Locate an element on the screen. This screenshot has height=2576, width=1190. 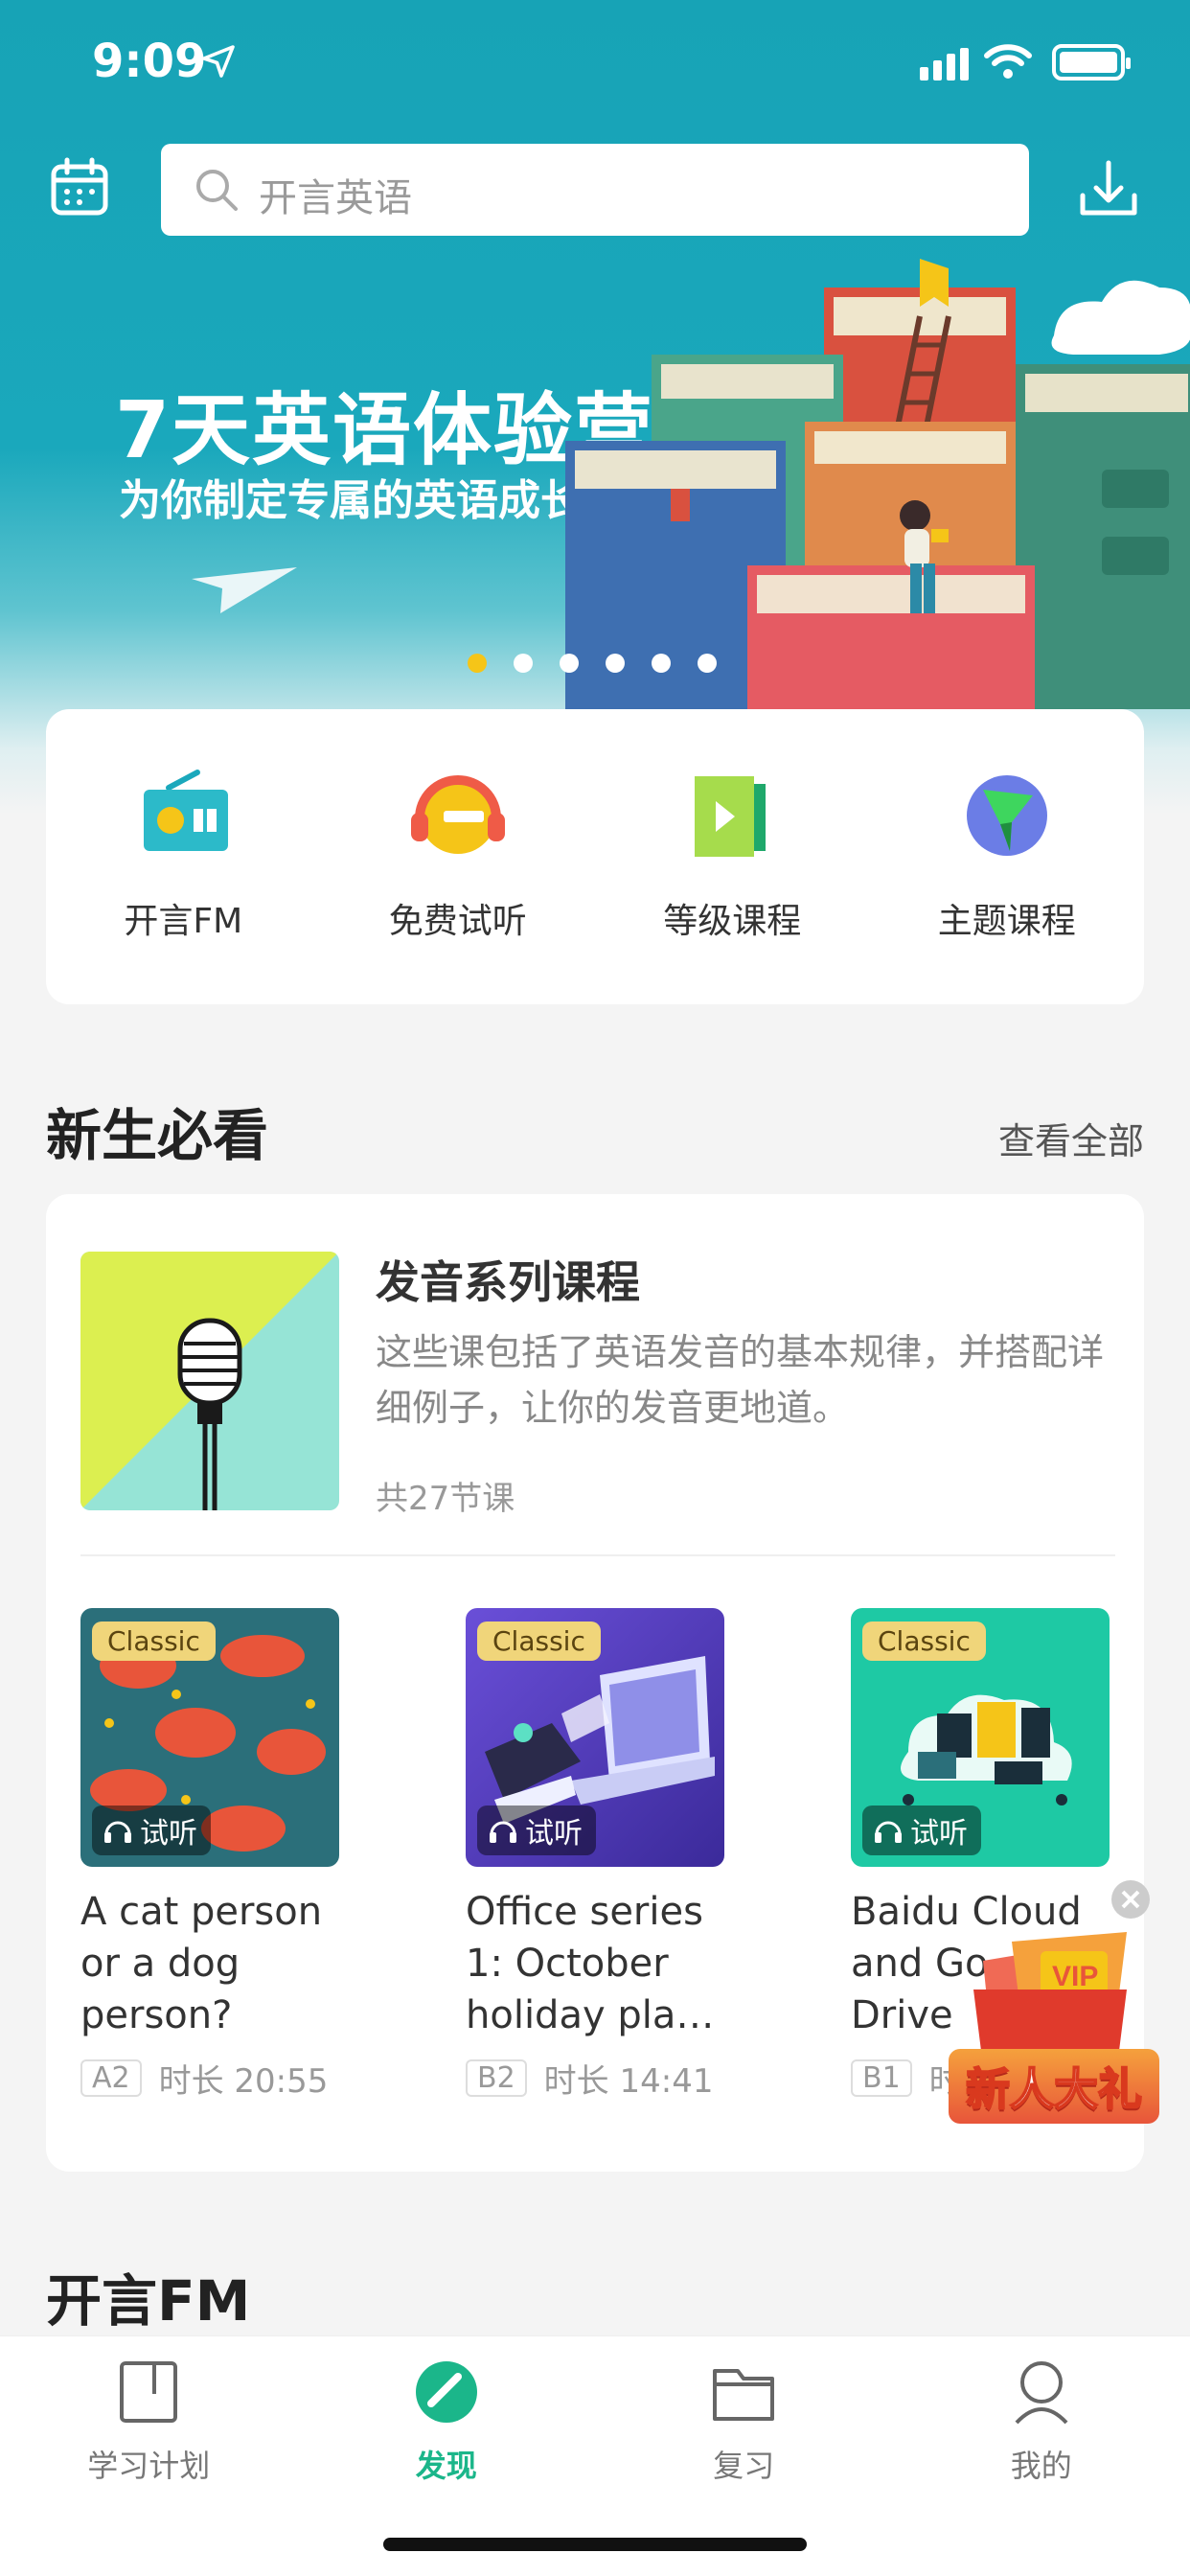
paper-plane-icon is located at coordinates (245, 590).